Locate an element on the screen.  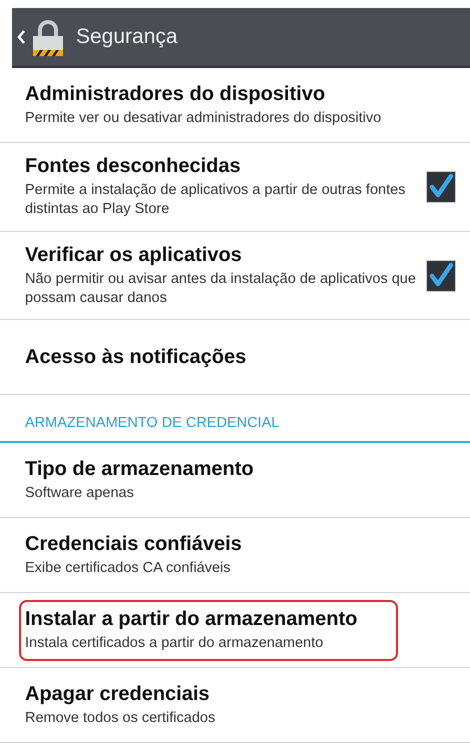
item-subtitle: Não permitir ou avisar antes da instalação de aplicativos que possam causar danos is located at coordinates (220, 289).